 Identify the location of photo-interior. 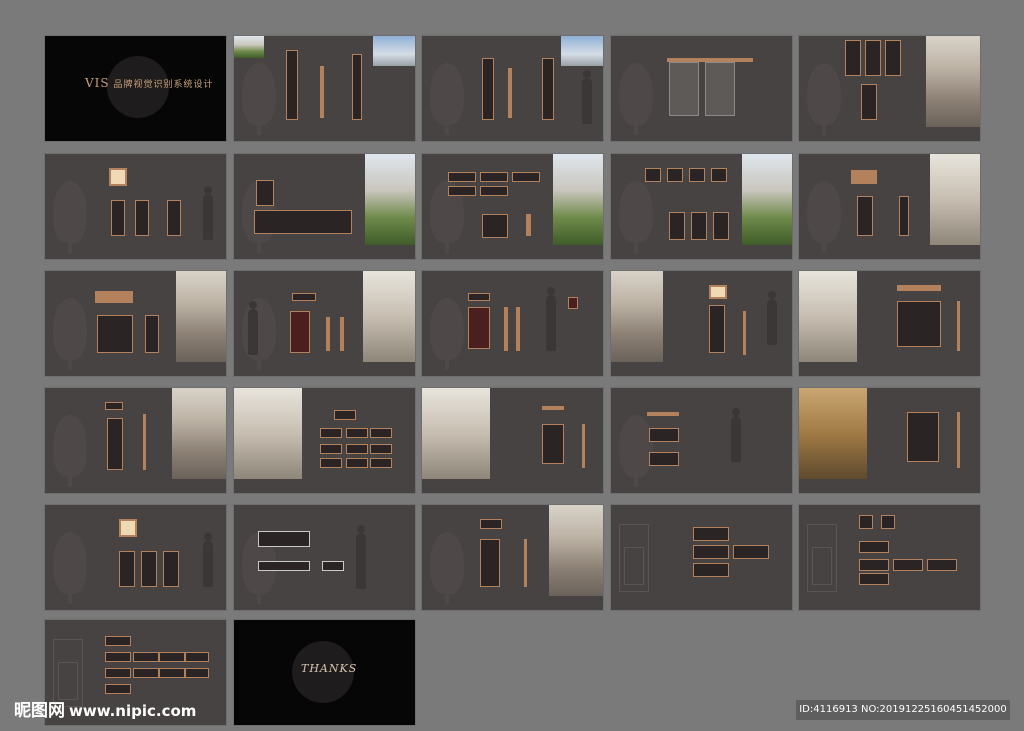
(576, 550).